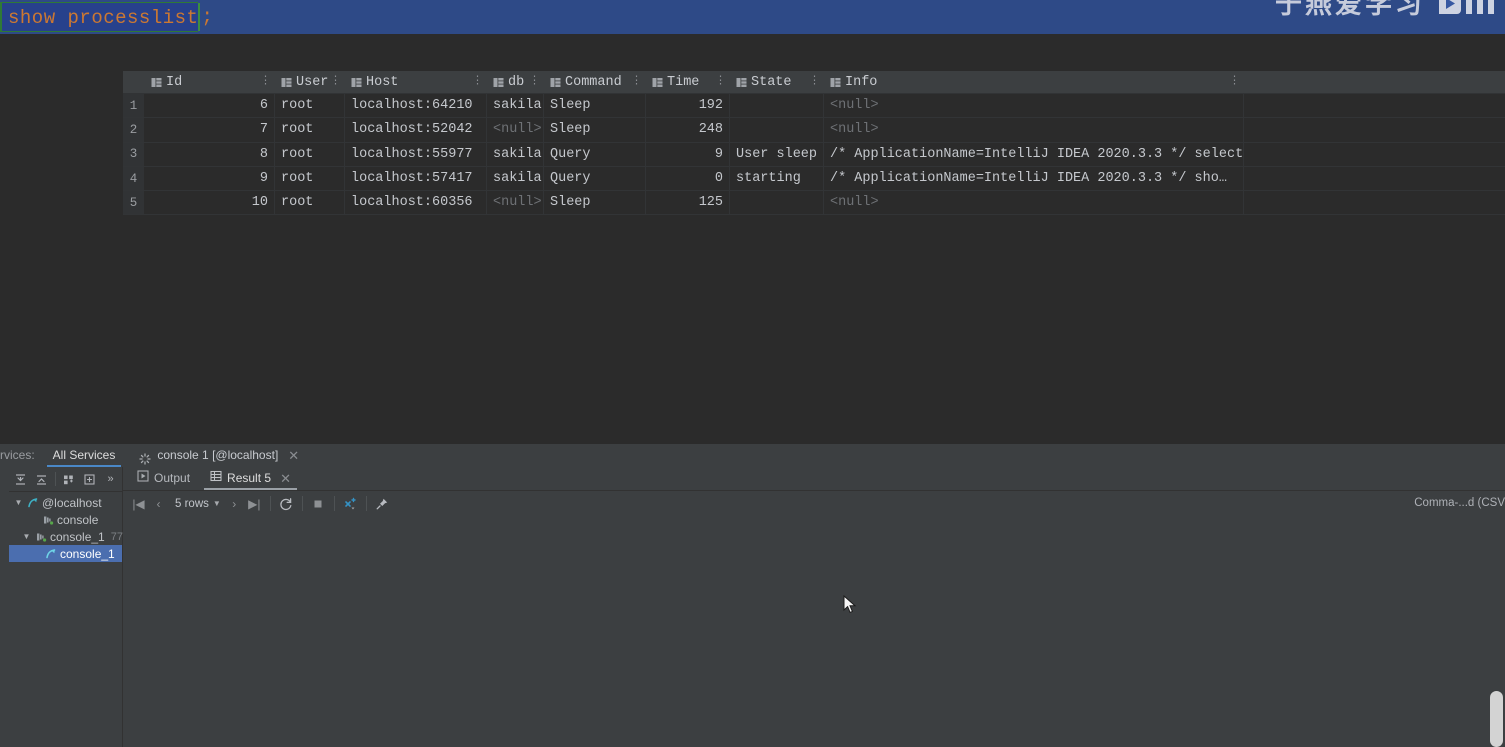 This screenshot has width=1505, height=747. I want to click on first-page-button: |◀, so click(138, 503).